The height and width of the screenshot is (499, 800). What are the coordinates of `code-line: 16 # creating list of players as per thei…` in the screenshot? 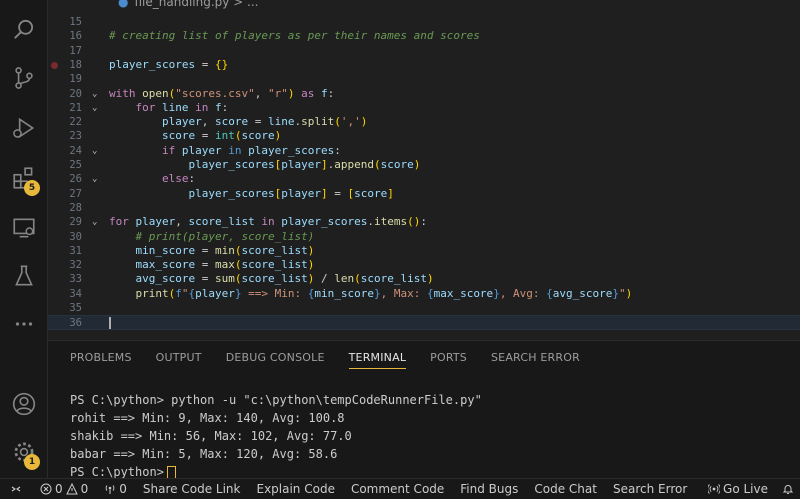 It's located at (424, 36).